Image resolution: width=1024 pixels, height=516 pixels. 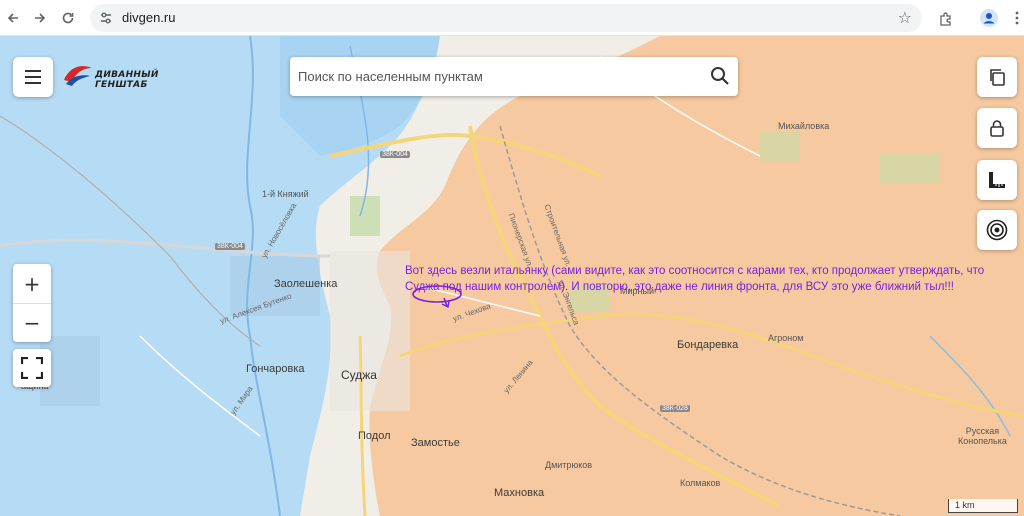 I want to click on zoom-control: + −, so click(x=32, y=303).